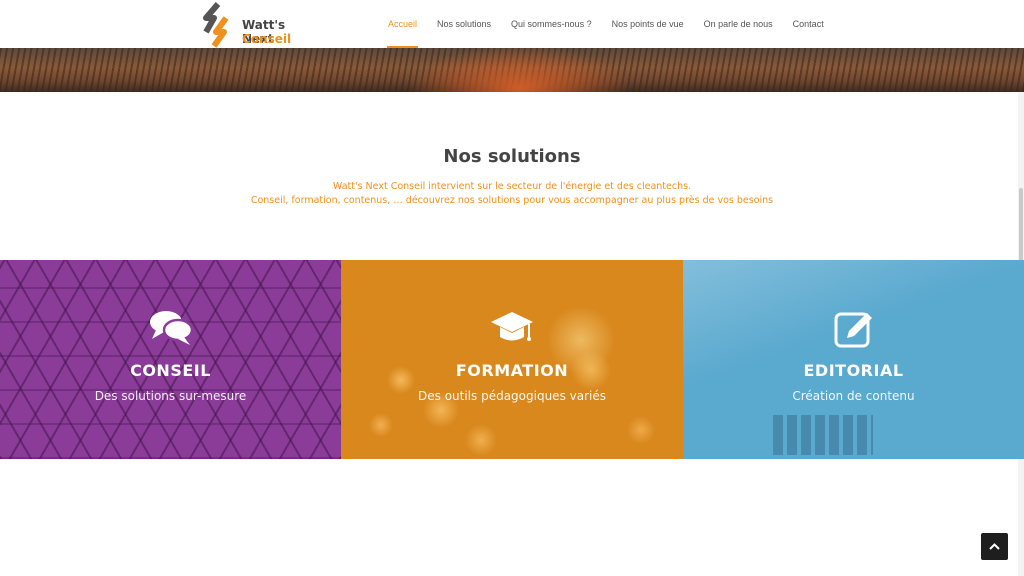 Image resolution: width=1024 pixels, height=576 pixels. Describe the element at coordinates (853, 359) in the screenshot. I see `panel-editorial: EDITORIAL Création de contenu` at that location.